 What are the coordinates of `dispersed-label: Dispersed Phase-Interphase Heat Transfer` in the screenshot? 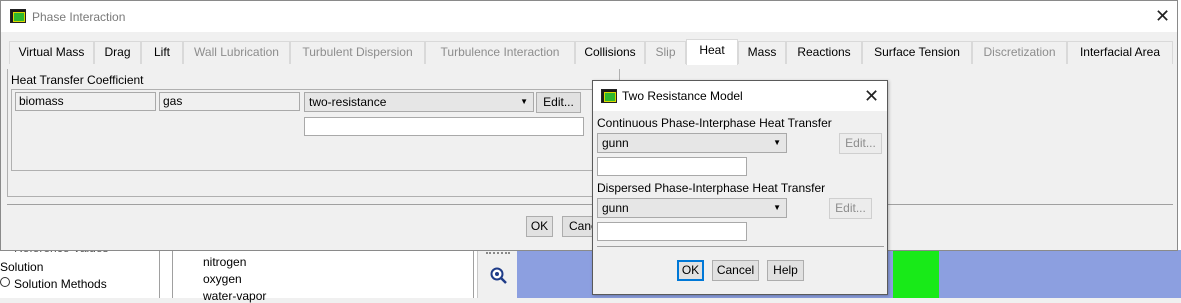 It's located at (711, 188).